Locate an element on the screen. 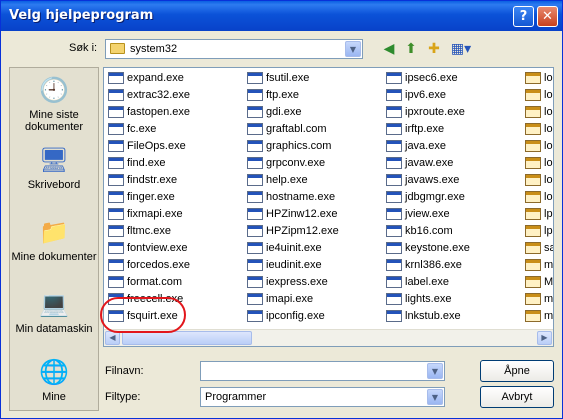 This screenshot has height=419, width=563. place-network: 🌐 Mine is located at coordinates (54, 380).